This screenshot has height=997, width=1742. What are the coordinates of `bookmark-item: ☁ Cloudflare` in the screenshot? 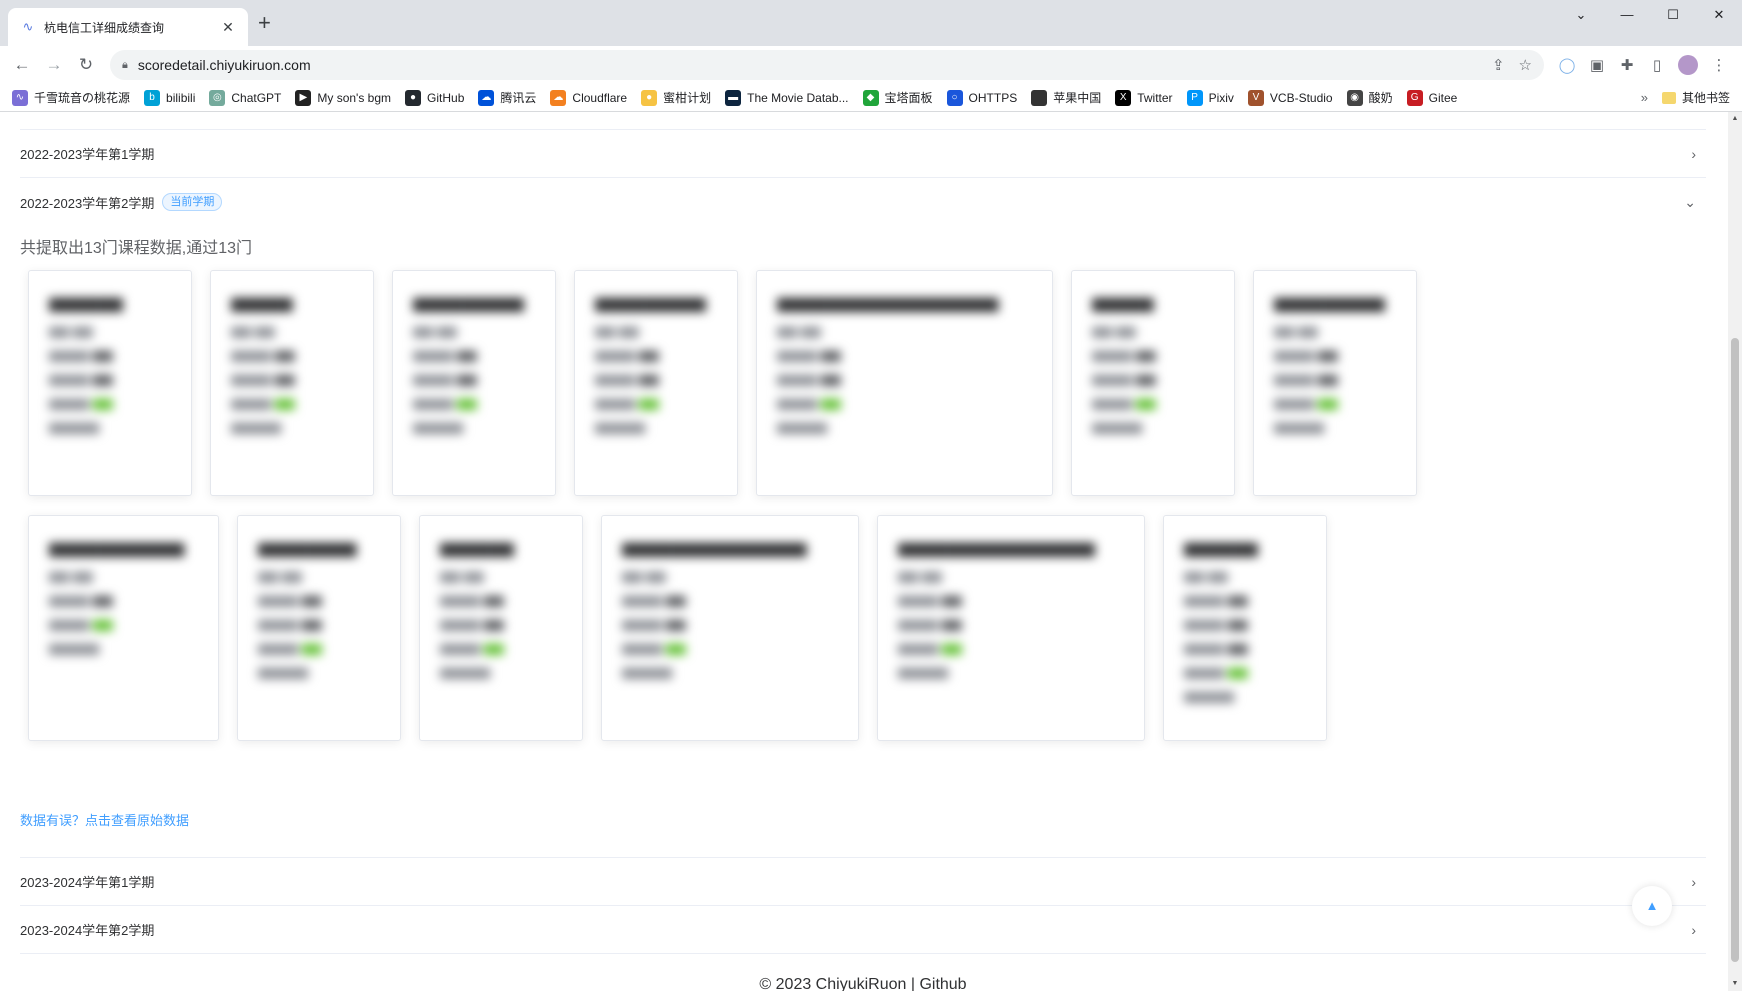 It's located at (589, 97).